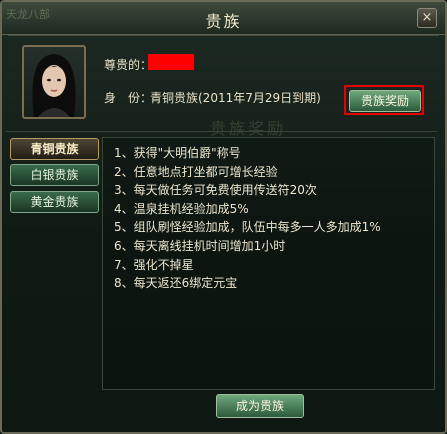 The image size is (447, 434). What do you see at coordinates (215, 190) in the screenshot?
I see `benefit-item: 3、每天做任务可免费使用传送符20次` at bounding box center [215, 190].